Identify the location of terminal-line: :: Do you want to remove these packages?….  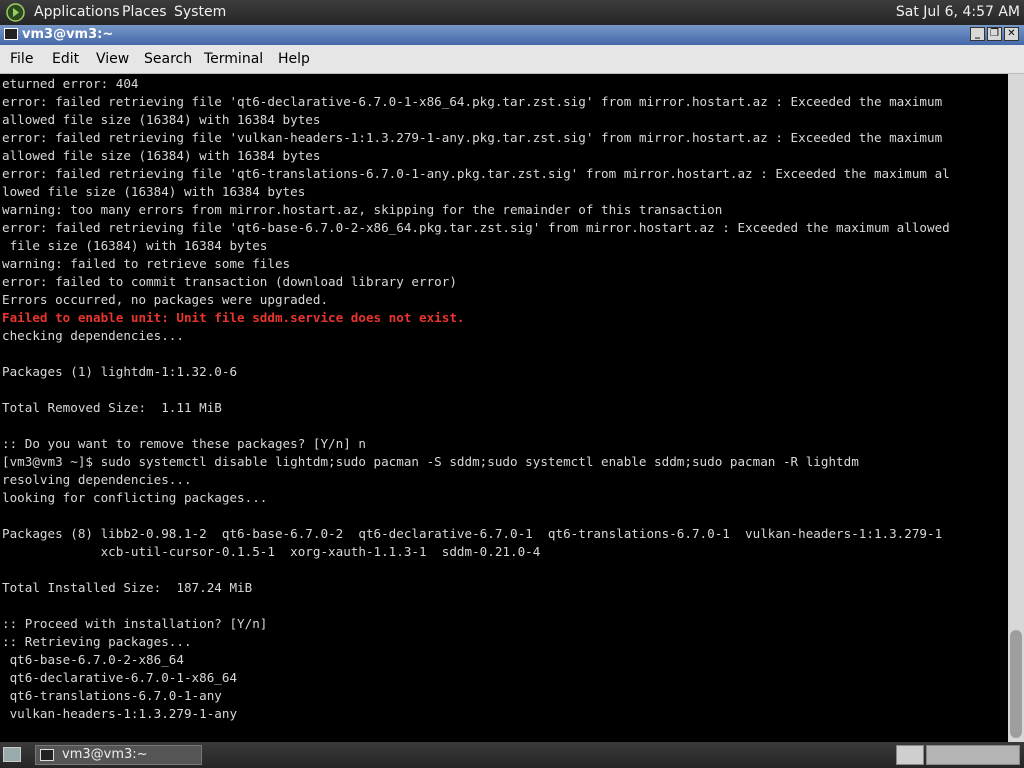
(184, 443).